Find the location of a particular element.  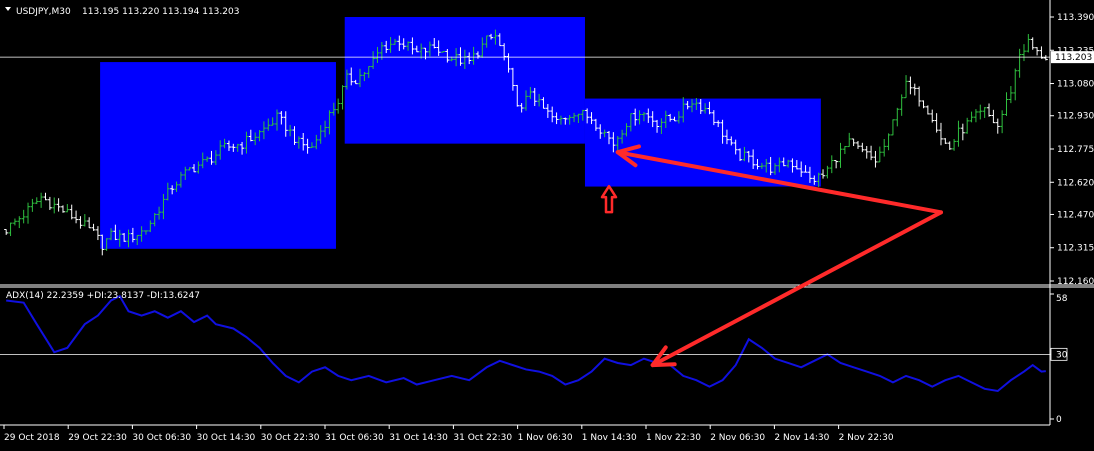

price-tick-label: 112.775 is located at coordinates (1075, 150).